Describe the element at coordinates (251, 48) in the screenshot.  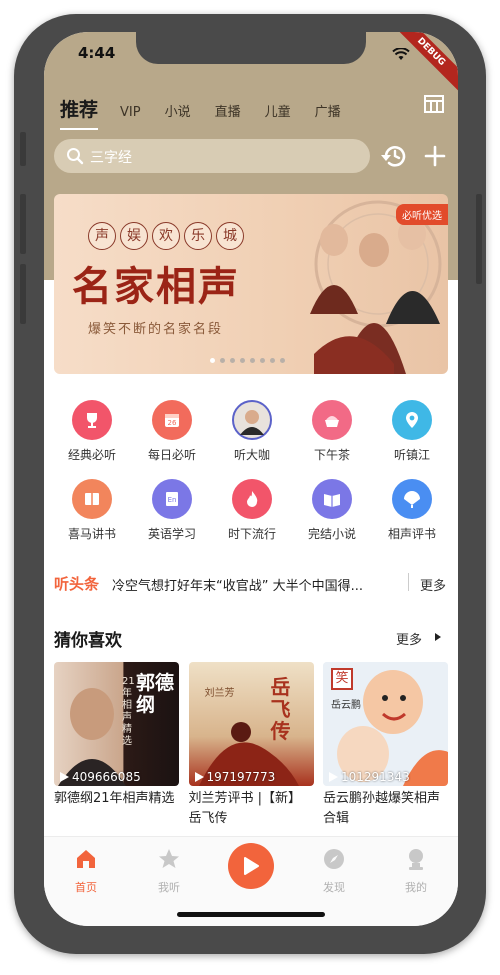
I see `notch` at that location.